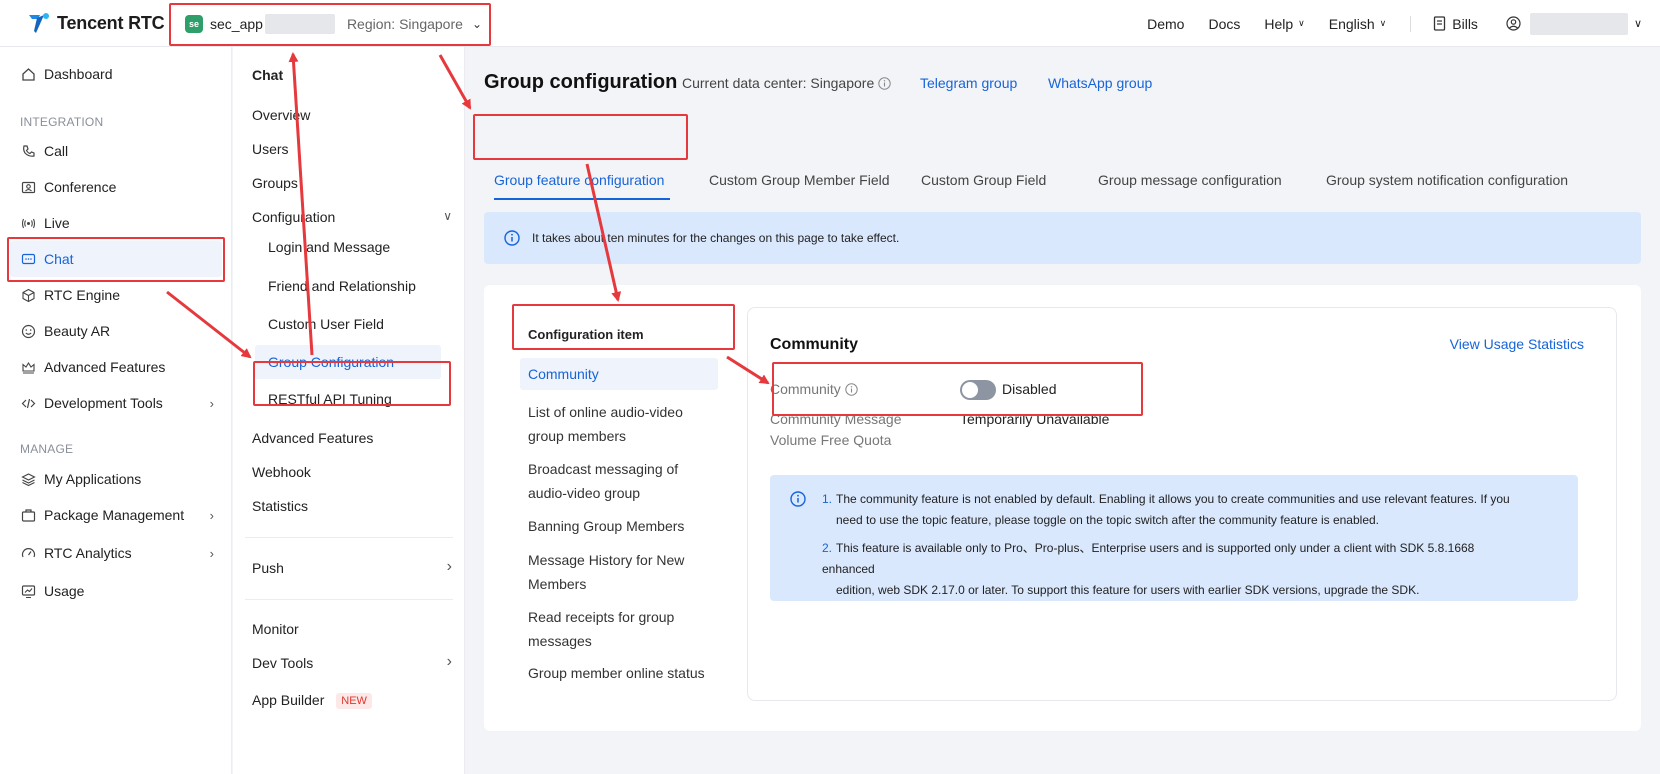 The width and height of the screenshot is (1660, 774). I want to click on subnav-divider, so click(349, 537).